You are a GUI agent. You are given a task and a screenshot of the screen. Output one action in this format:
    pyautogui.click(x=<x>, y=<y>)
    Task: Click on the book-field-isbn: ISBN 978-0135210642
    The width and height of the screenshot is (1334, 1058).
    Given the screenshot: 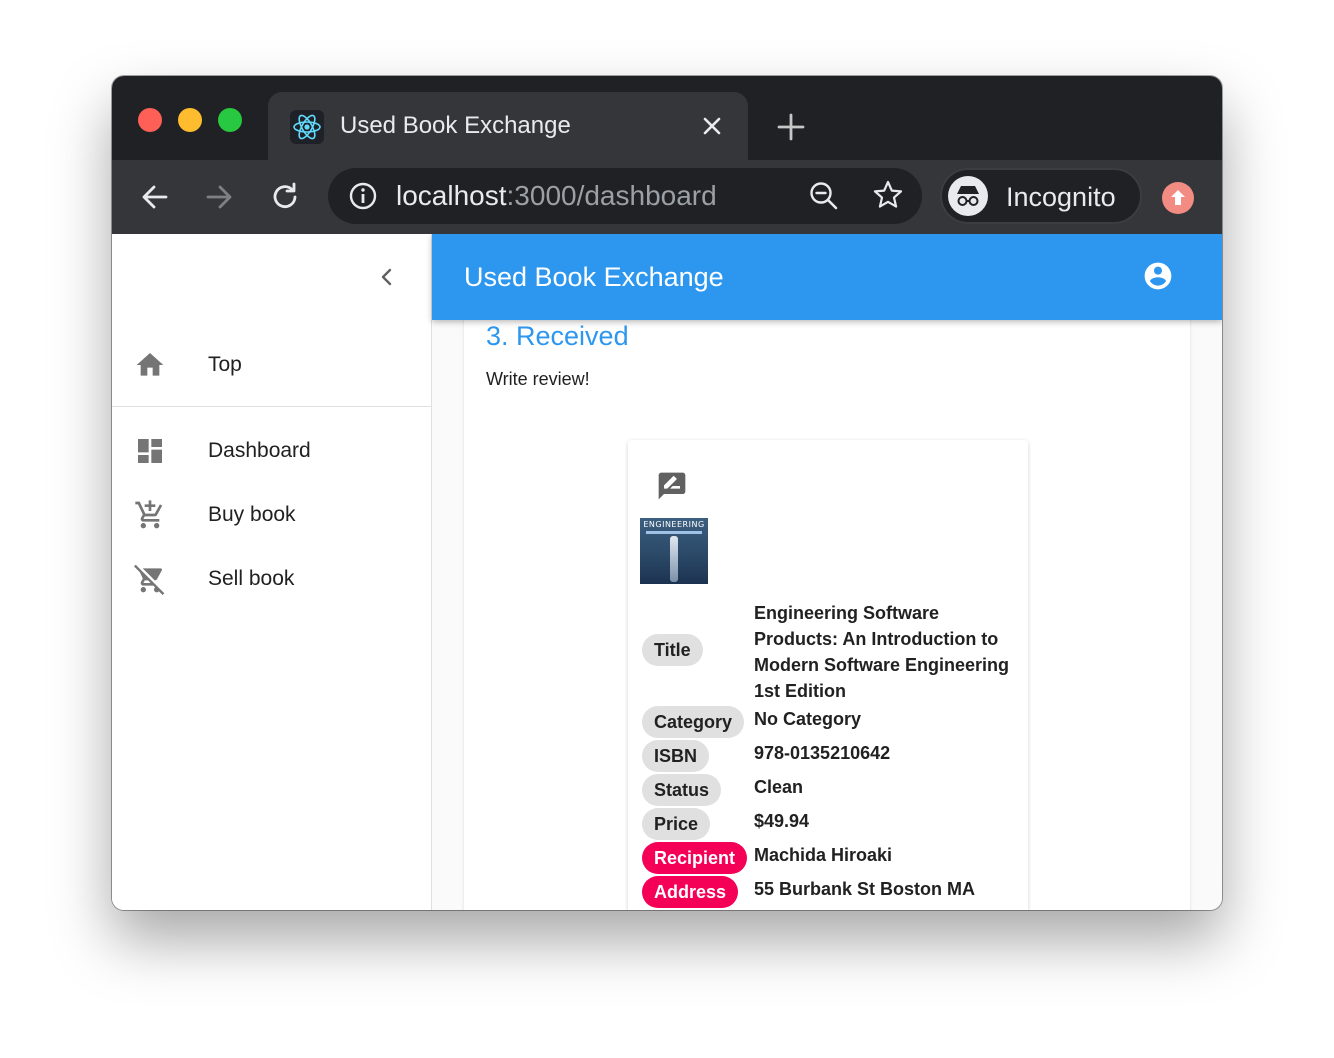 What is the action you would take?
    pyautogui.click(x=832, y=757)
    